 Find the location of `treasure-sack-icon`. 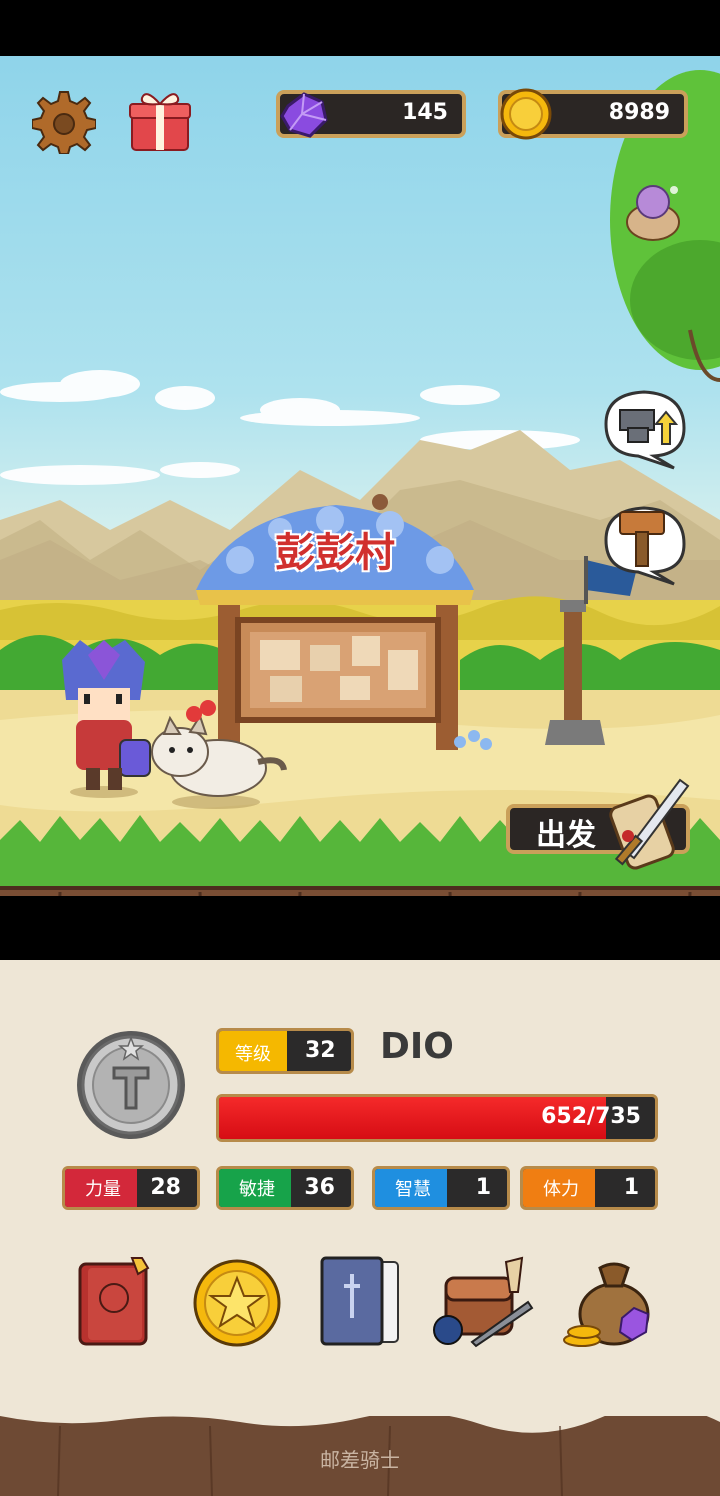

treasure-sack-icon is located at coordinates (608, 1304).